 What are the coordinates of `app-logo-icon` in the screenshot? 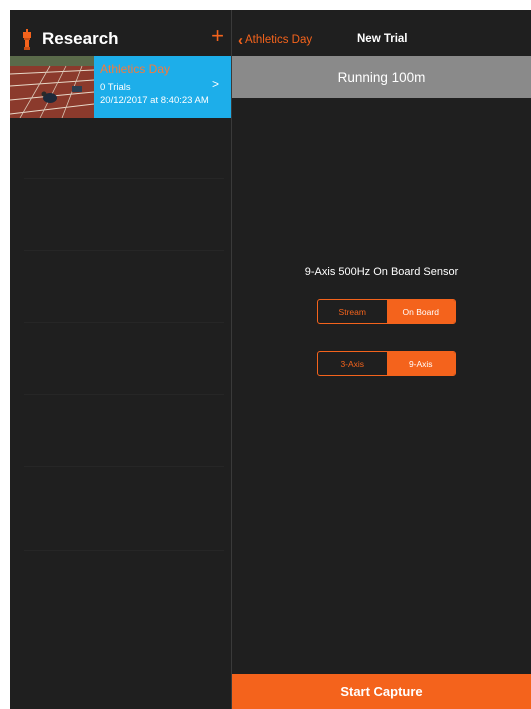 It's located at (27, 39).